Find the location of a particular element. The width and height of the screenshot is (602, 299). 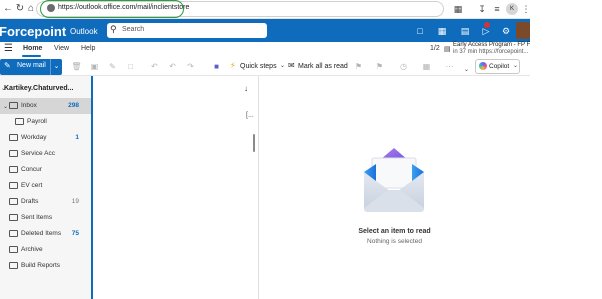

compose-icon: ✎ is located at coordinates (7, 65).